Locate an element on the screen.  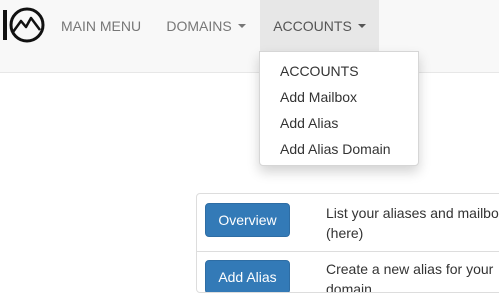
add-alias-description: Create a new alias for your domain is located at coordinates (410, 277).